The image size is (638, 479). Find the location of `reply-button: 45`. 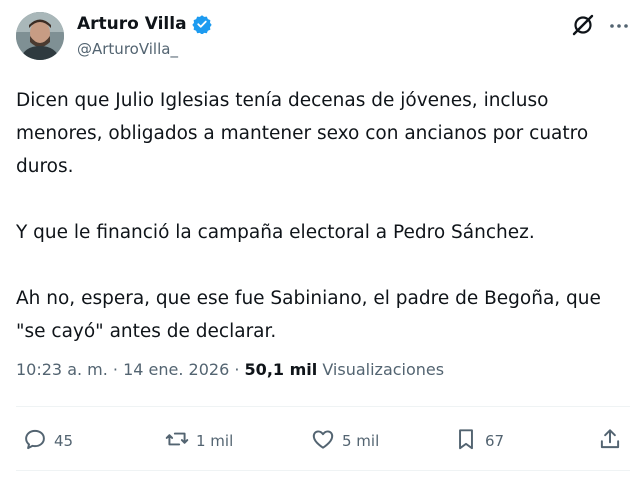

reply-button: 45 is located at coordinates (47, 441).